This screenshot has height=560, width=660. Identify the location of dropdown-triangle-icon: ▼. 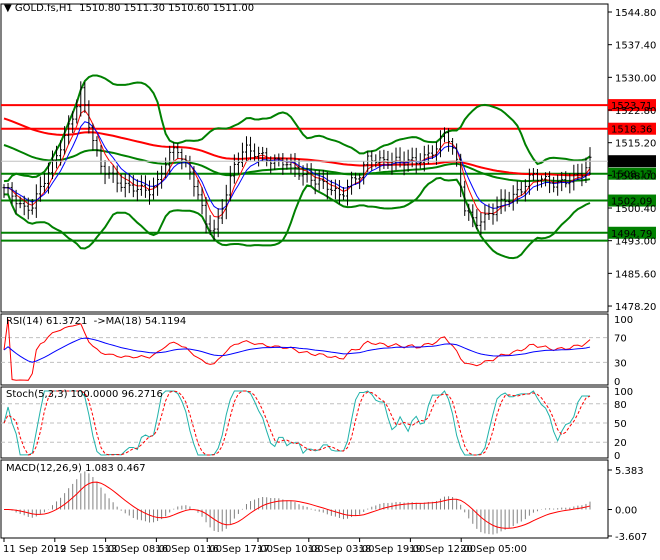
(9, 8).